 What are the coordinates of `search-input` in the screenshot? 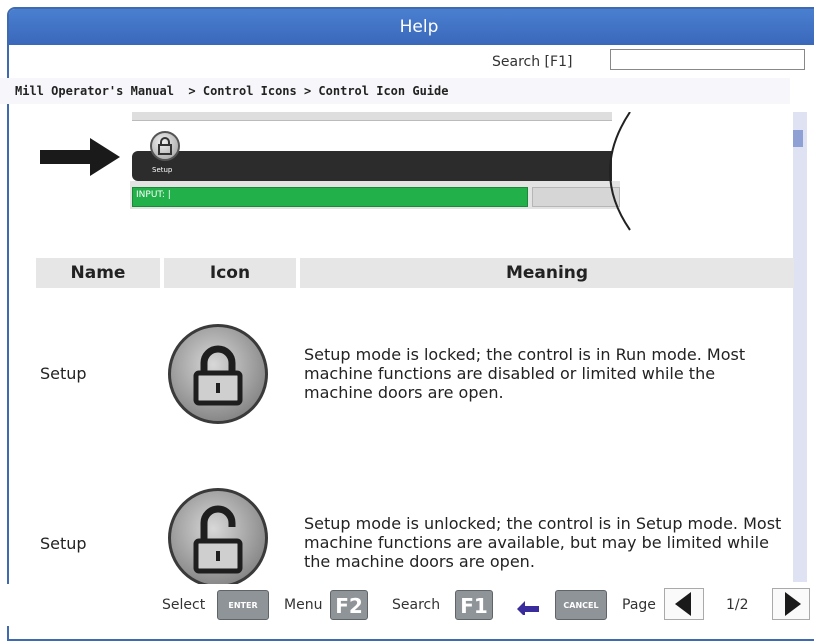 It's located at (707, 59).